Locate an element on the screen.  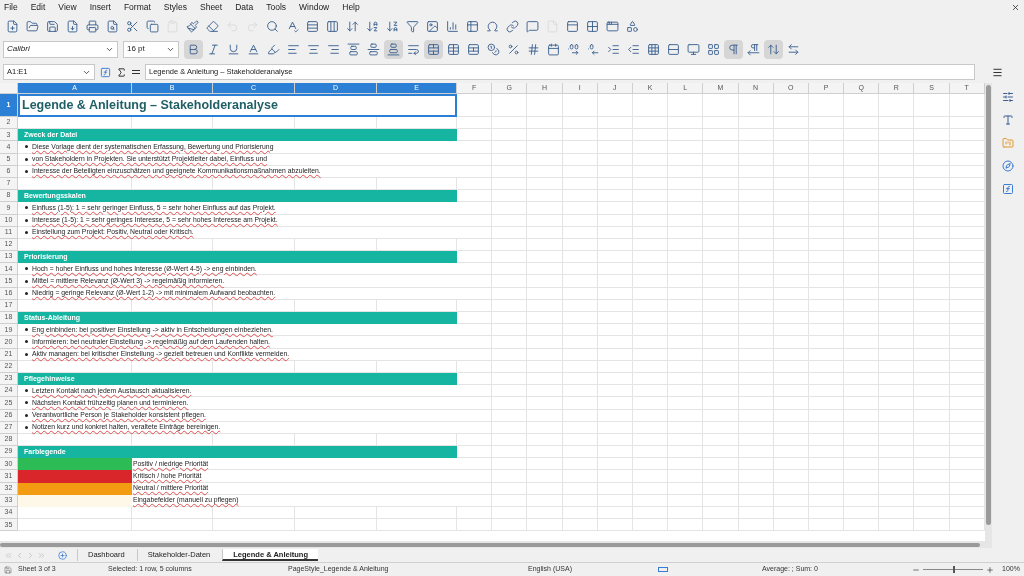
menu-item: Tools is located at coordinates (276, 7).